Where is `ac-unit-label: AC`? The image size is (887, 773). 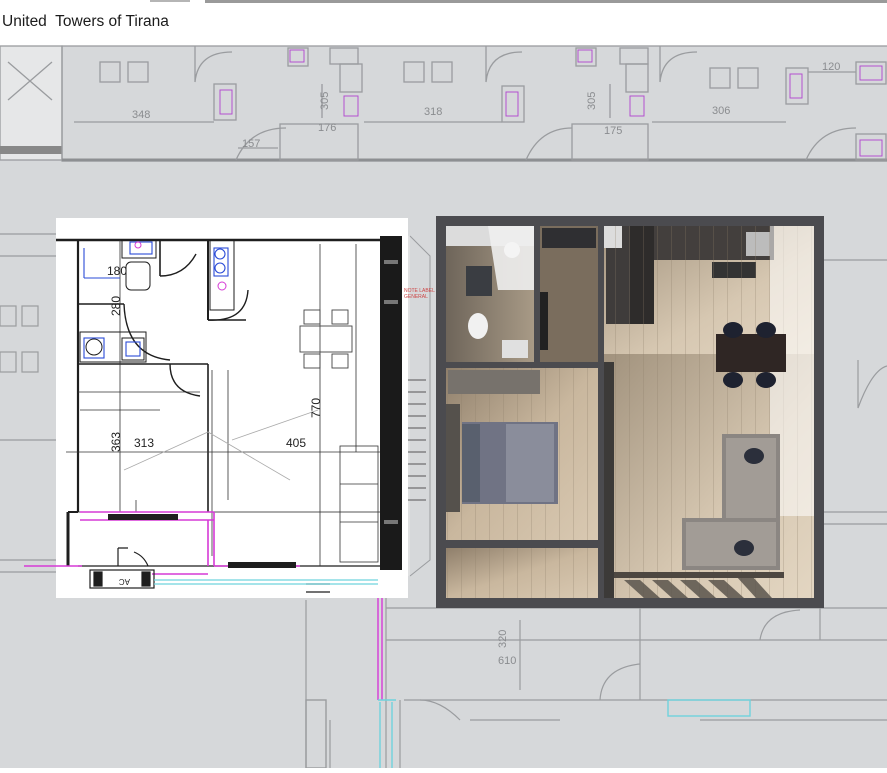 ac-unit-label: AC is located at coordinates (124, 581).